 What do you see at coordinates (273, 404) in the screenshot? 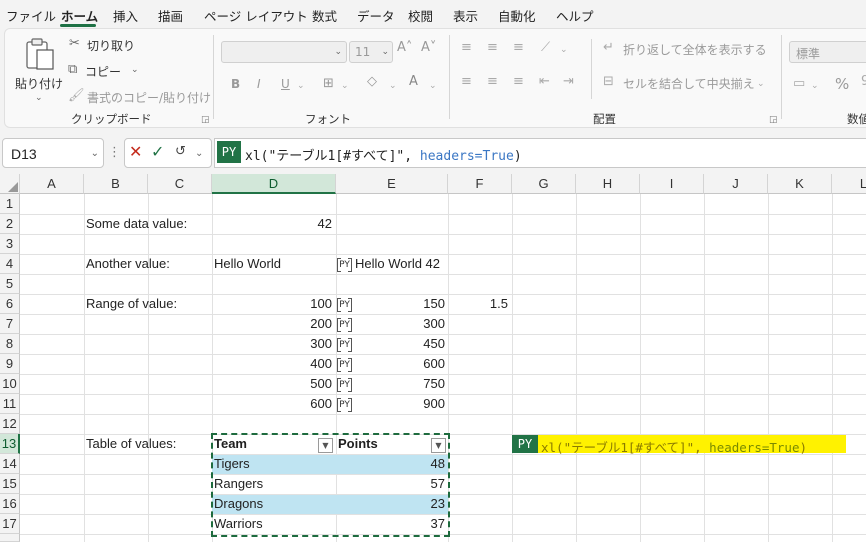
I see `cell-d11: 600` at bounding box center [273, 404].